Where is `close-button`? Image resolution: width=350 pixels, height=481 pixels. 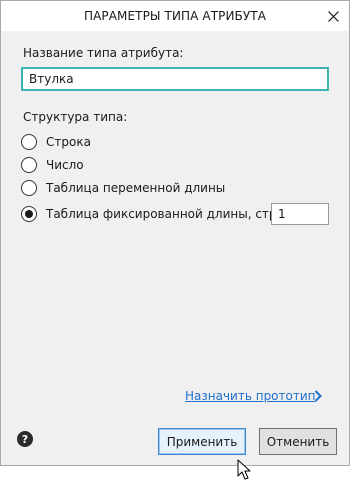
close-button is located at coordinates (333, 16).